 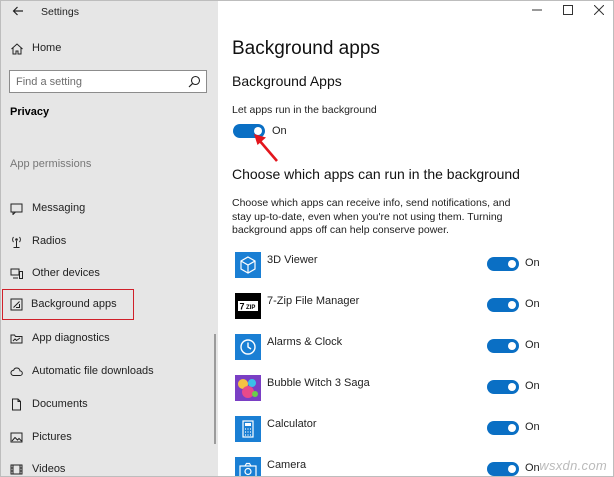 I want to click on home-icon, so click(x=17, y=49).